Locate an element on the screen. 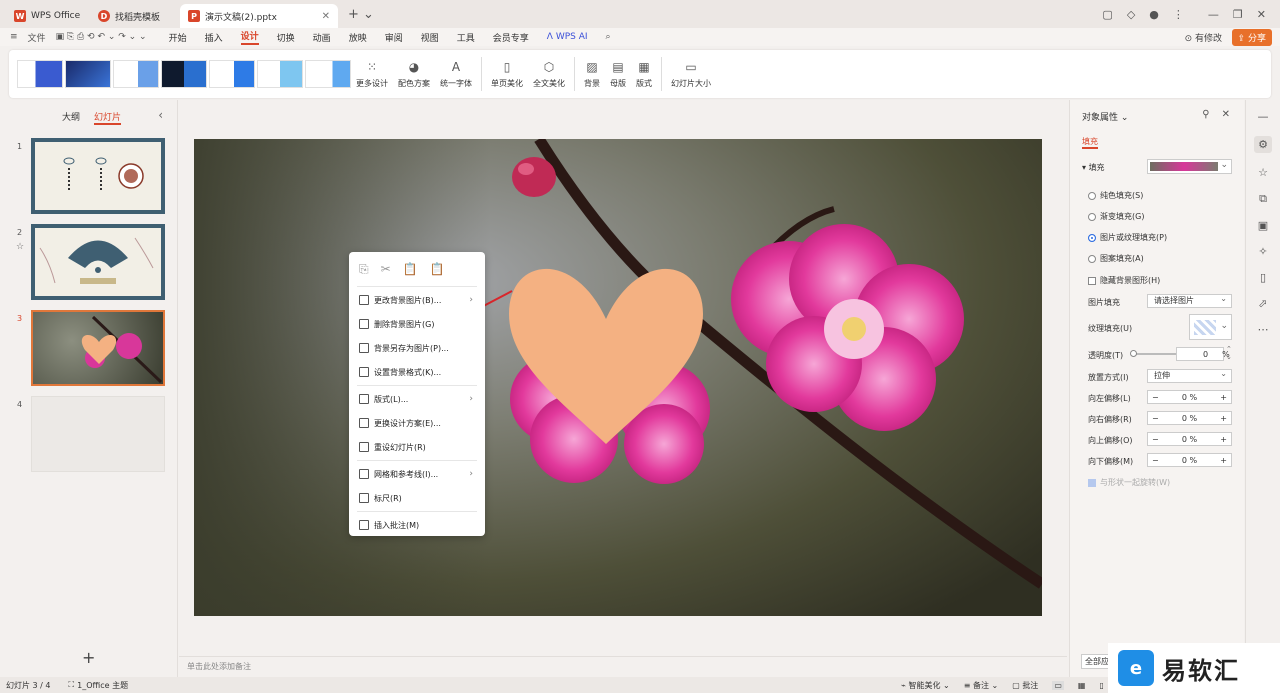 This screenshot has width=1280, height=693. more-icon: ⋮ is located at coordinates (1178, 14).